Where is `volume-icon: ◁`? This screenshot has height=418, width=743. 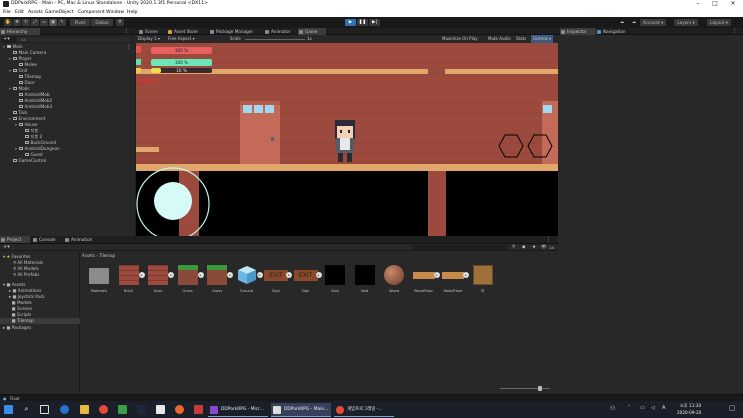 volume-icon: ◁ is located at coordinates (653, 408).